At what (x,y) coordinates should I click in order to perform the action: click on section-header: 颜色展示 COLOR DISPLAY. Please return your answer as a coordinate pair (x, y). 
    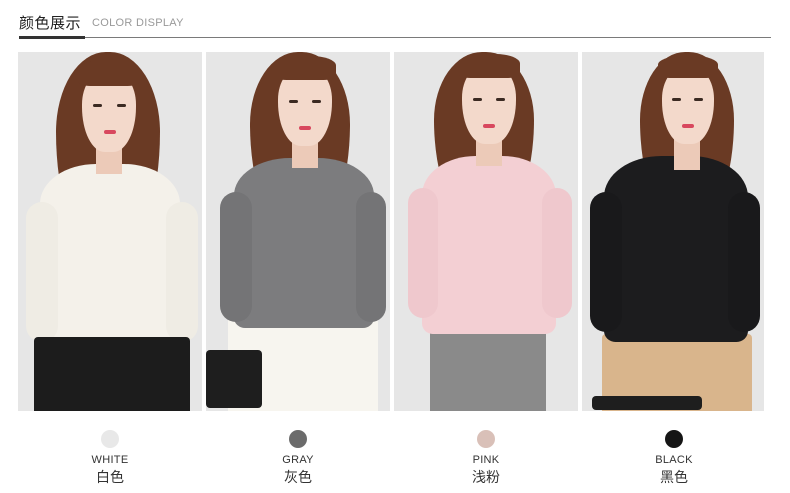
    Looking at the image, I should click on (395, 23).